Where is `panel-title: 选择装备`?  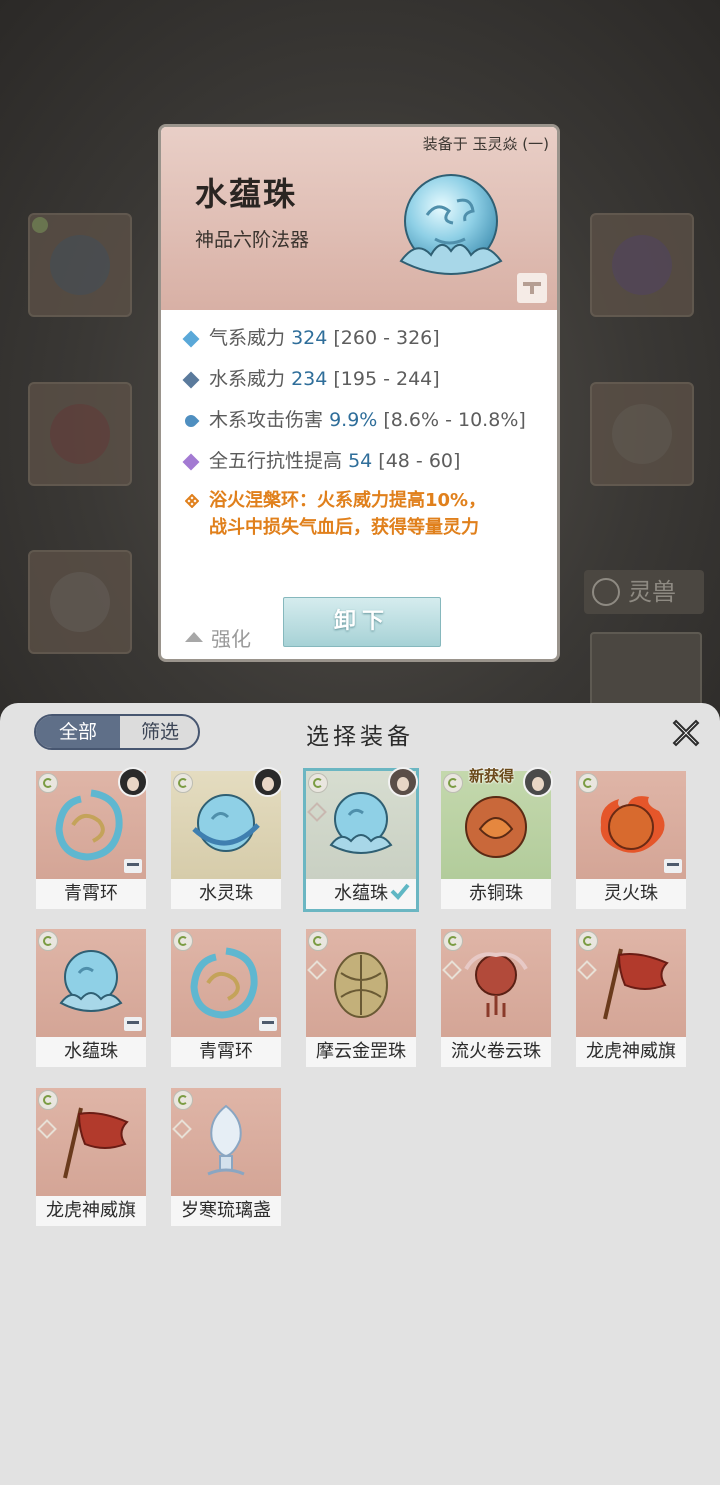 panel-title: 选择装备 is located at coordinates (360, 737).